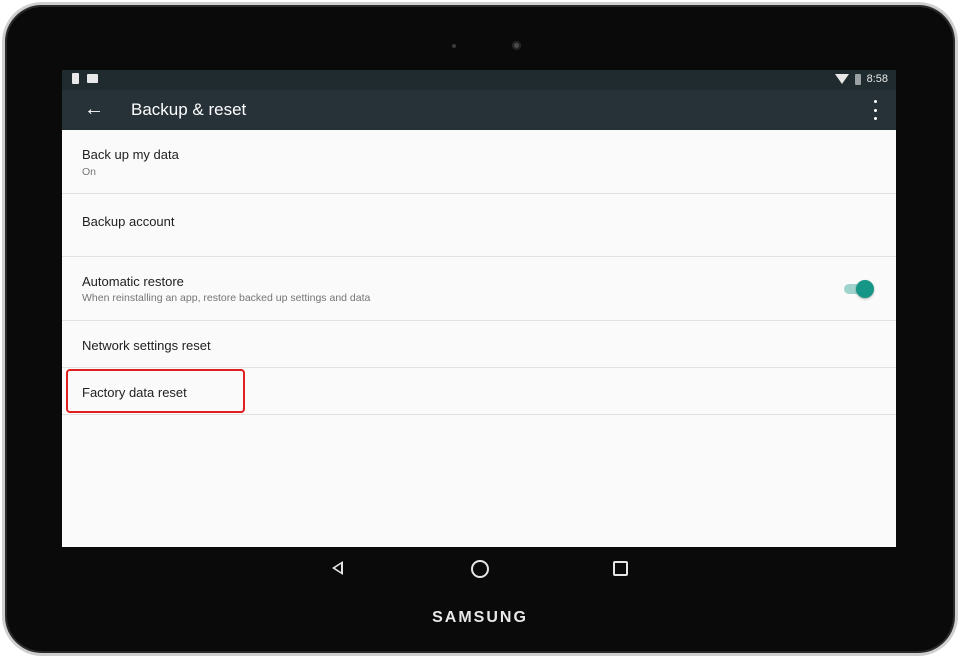 The image size is (964, 661). I want to click on setting-title: Network settings reset, so click(146, 345).